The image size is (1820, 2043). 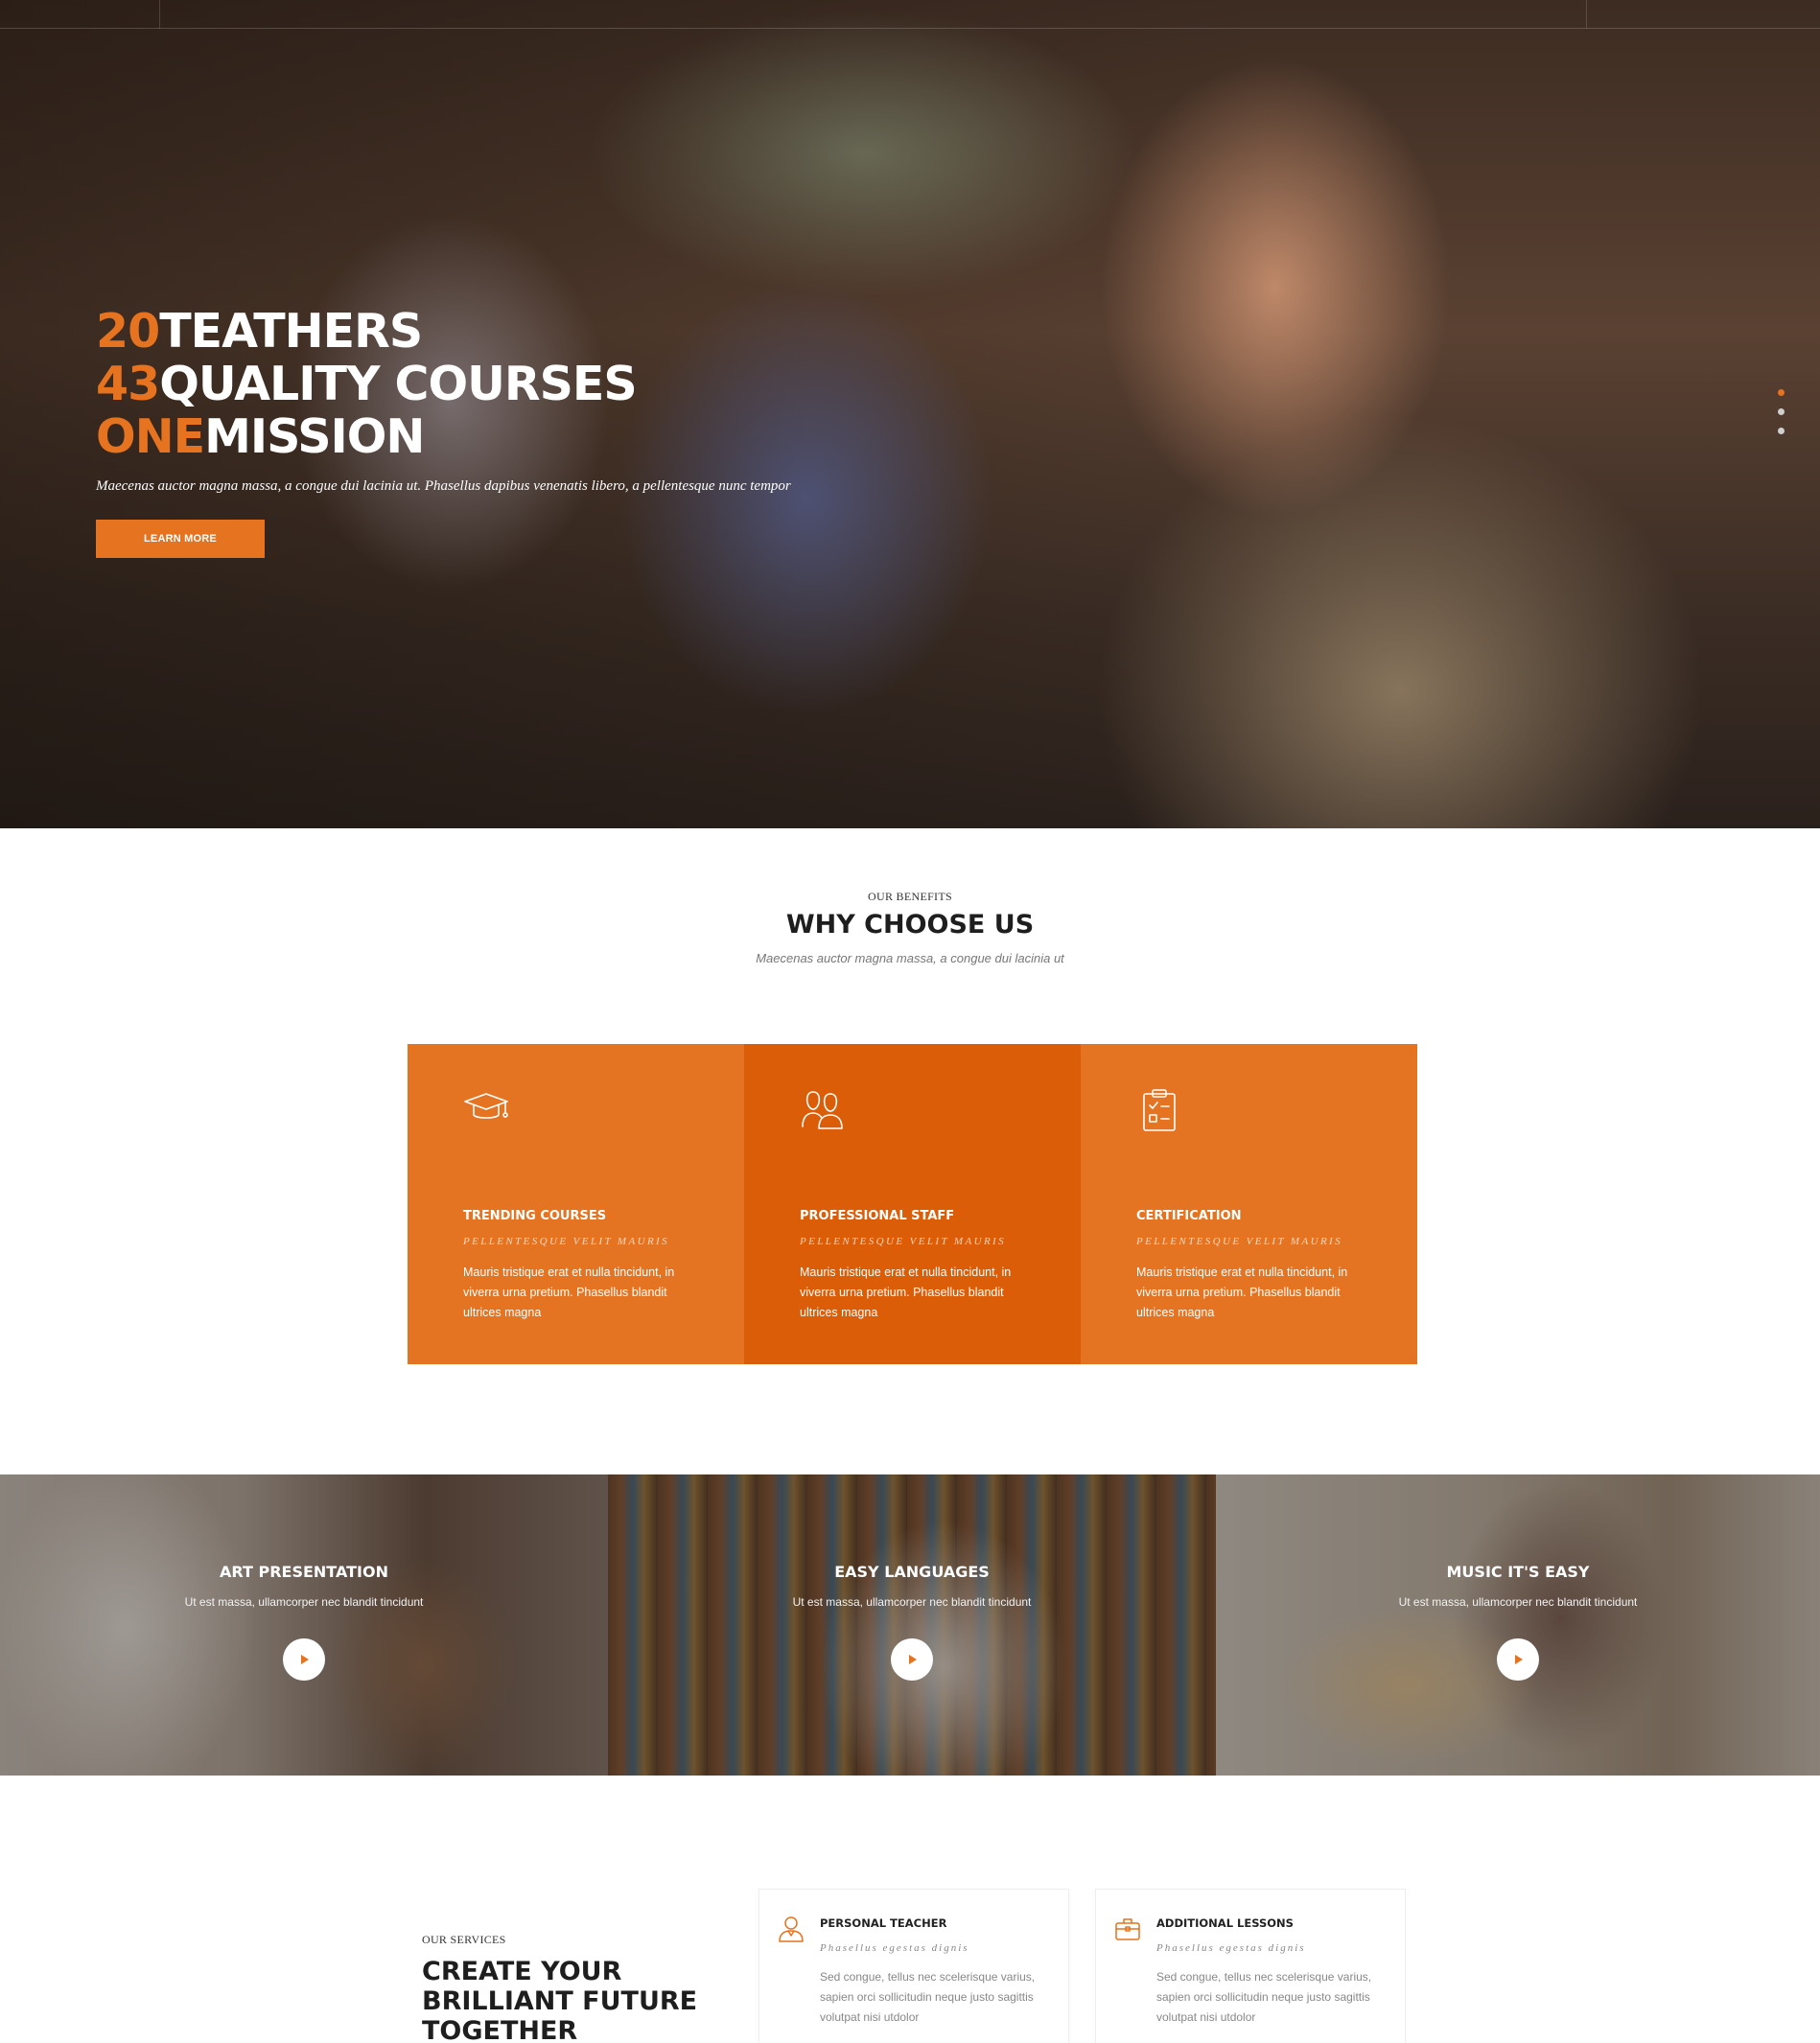 I want to click on header-bar, so click(x=910, y=15).